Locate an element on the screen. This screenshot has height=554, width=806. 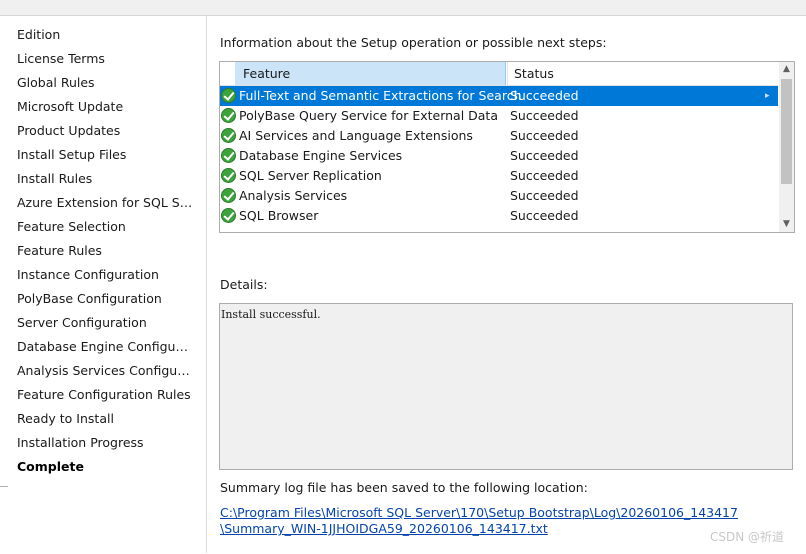
scroll-down-arrow-icon: ▼ is located at coordinates (786, 224).